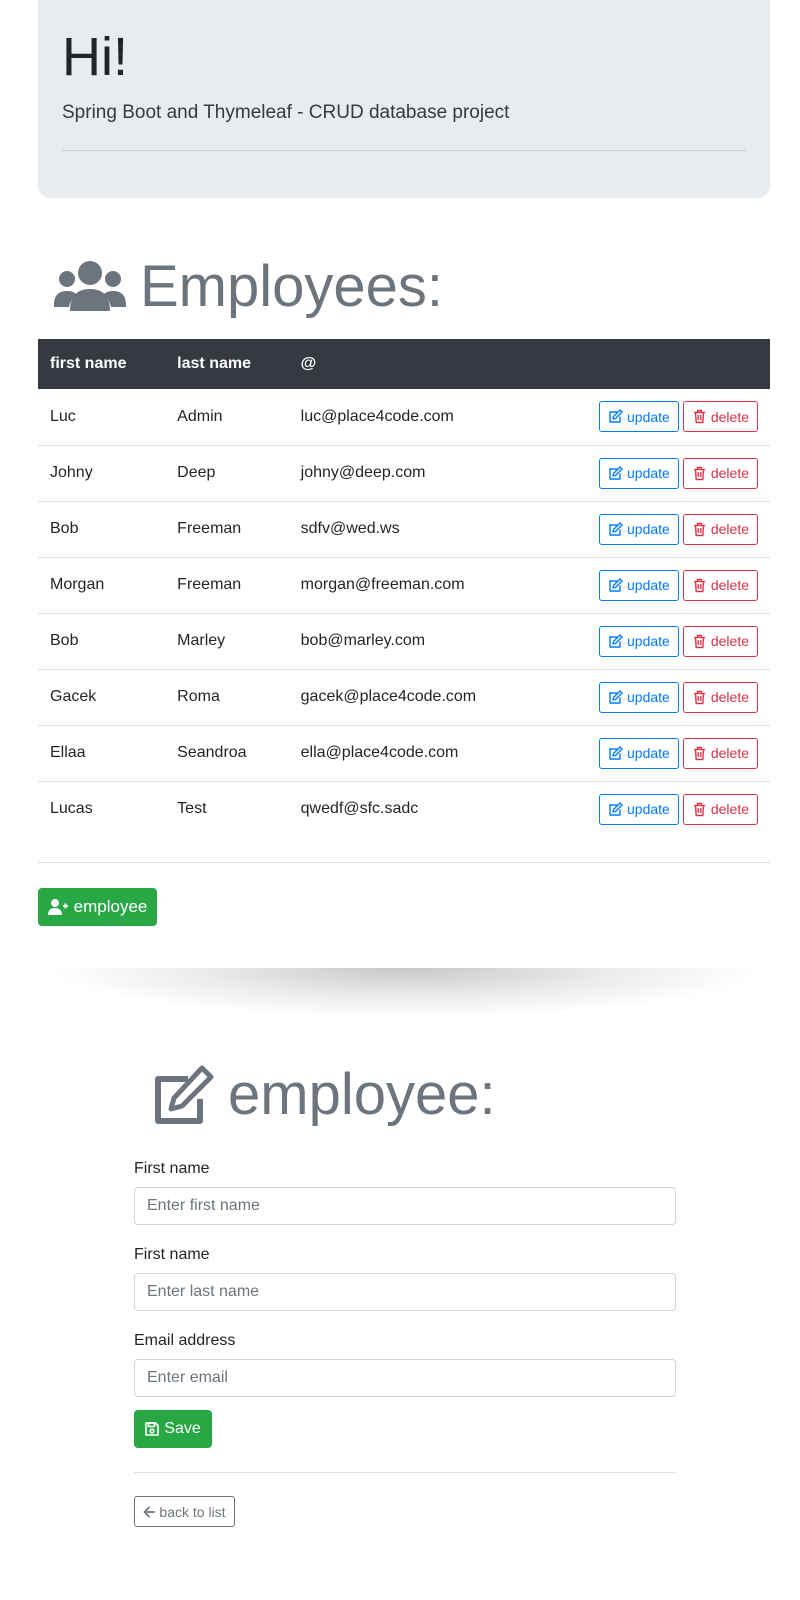  I want to click on cell-last-name: Freeman, so click(227, 585).